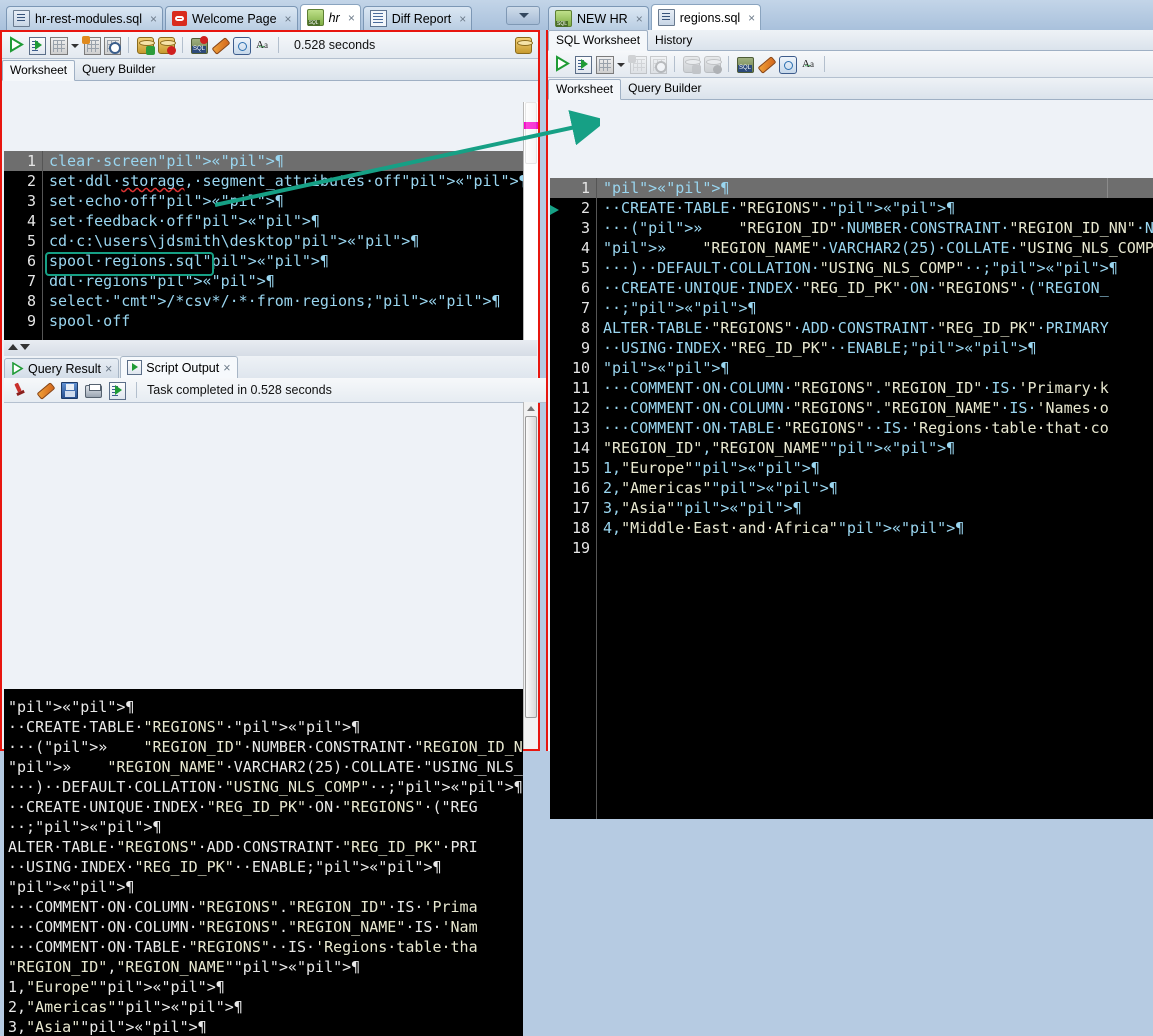 This screenshot has height=1036, width=1153. I want to click on tab-regions-sql: regions.sql ×, so click(706, 17).